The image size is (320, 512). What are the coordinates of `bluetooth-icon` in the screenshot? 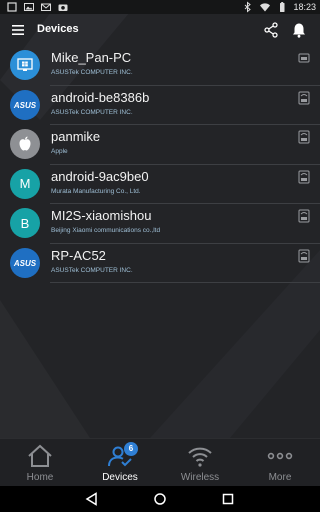 It's located at (248, 7).